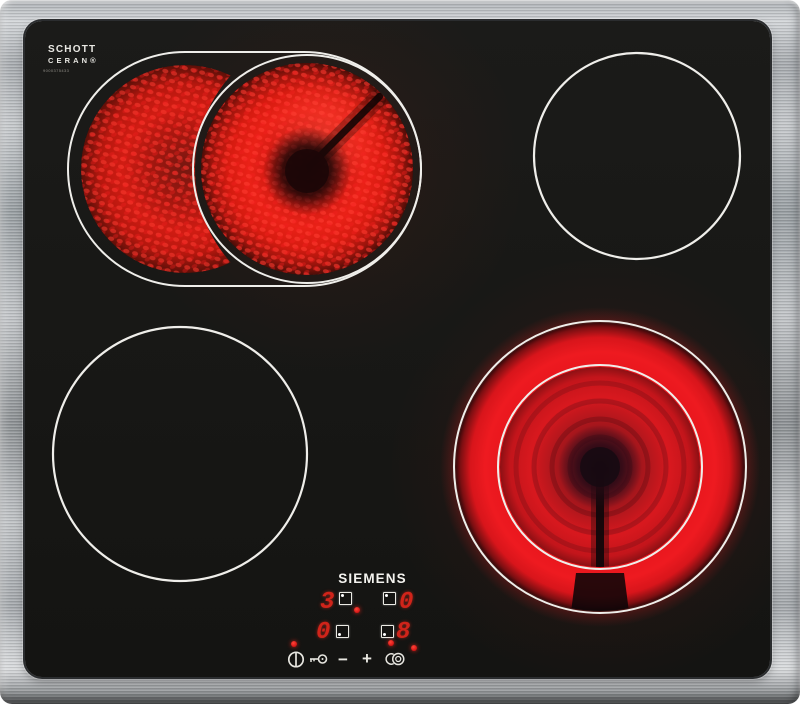  I want to click on plus-button: +, so click(367, 658).